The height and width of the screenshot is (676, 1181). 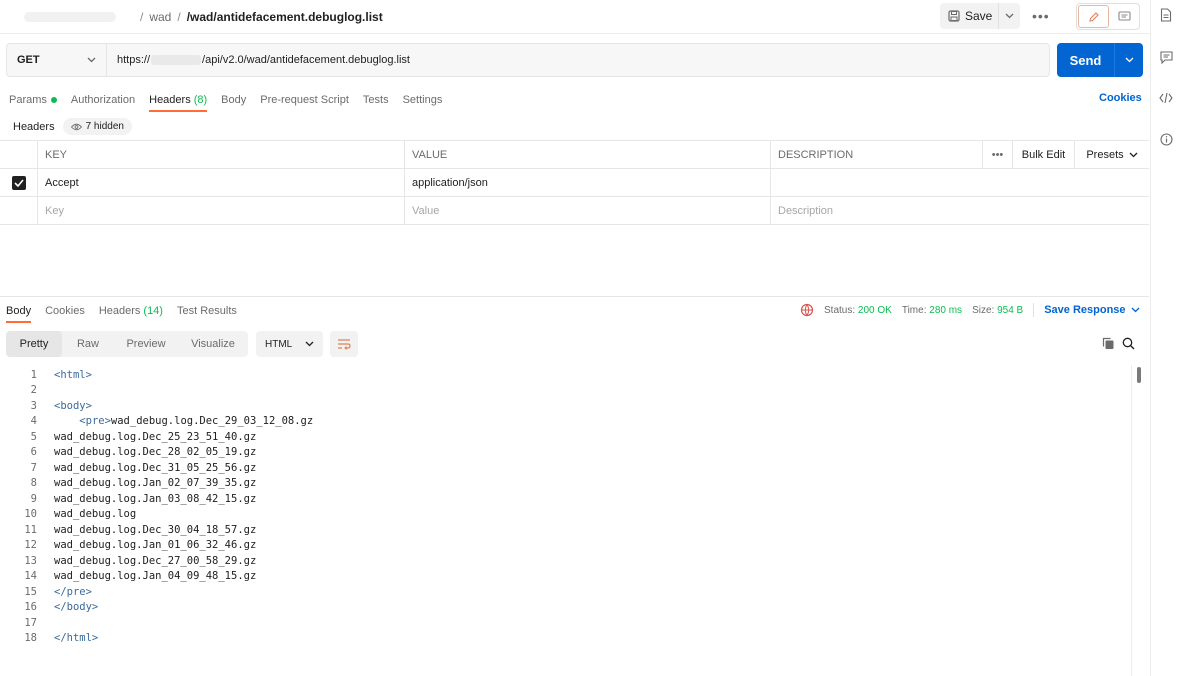 What do you see at coordinates (1085, 60) in the screenshot?
I see `send-button: Send` at bounding box center [1085, 60].